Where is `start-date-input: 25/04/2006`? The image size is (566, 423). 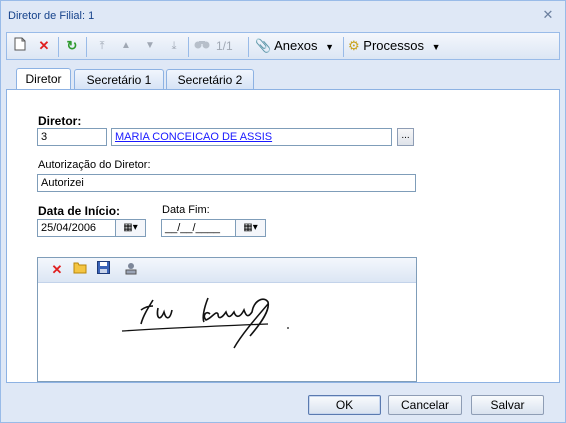 start-date-input: 25/04/2006 is located at coordinates (76, 228).